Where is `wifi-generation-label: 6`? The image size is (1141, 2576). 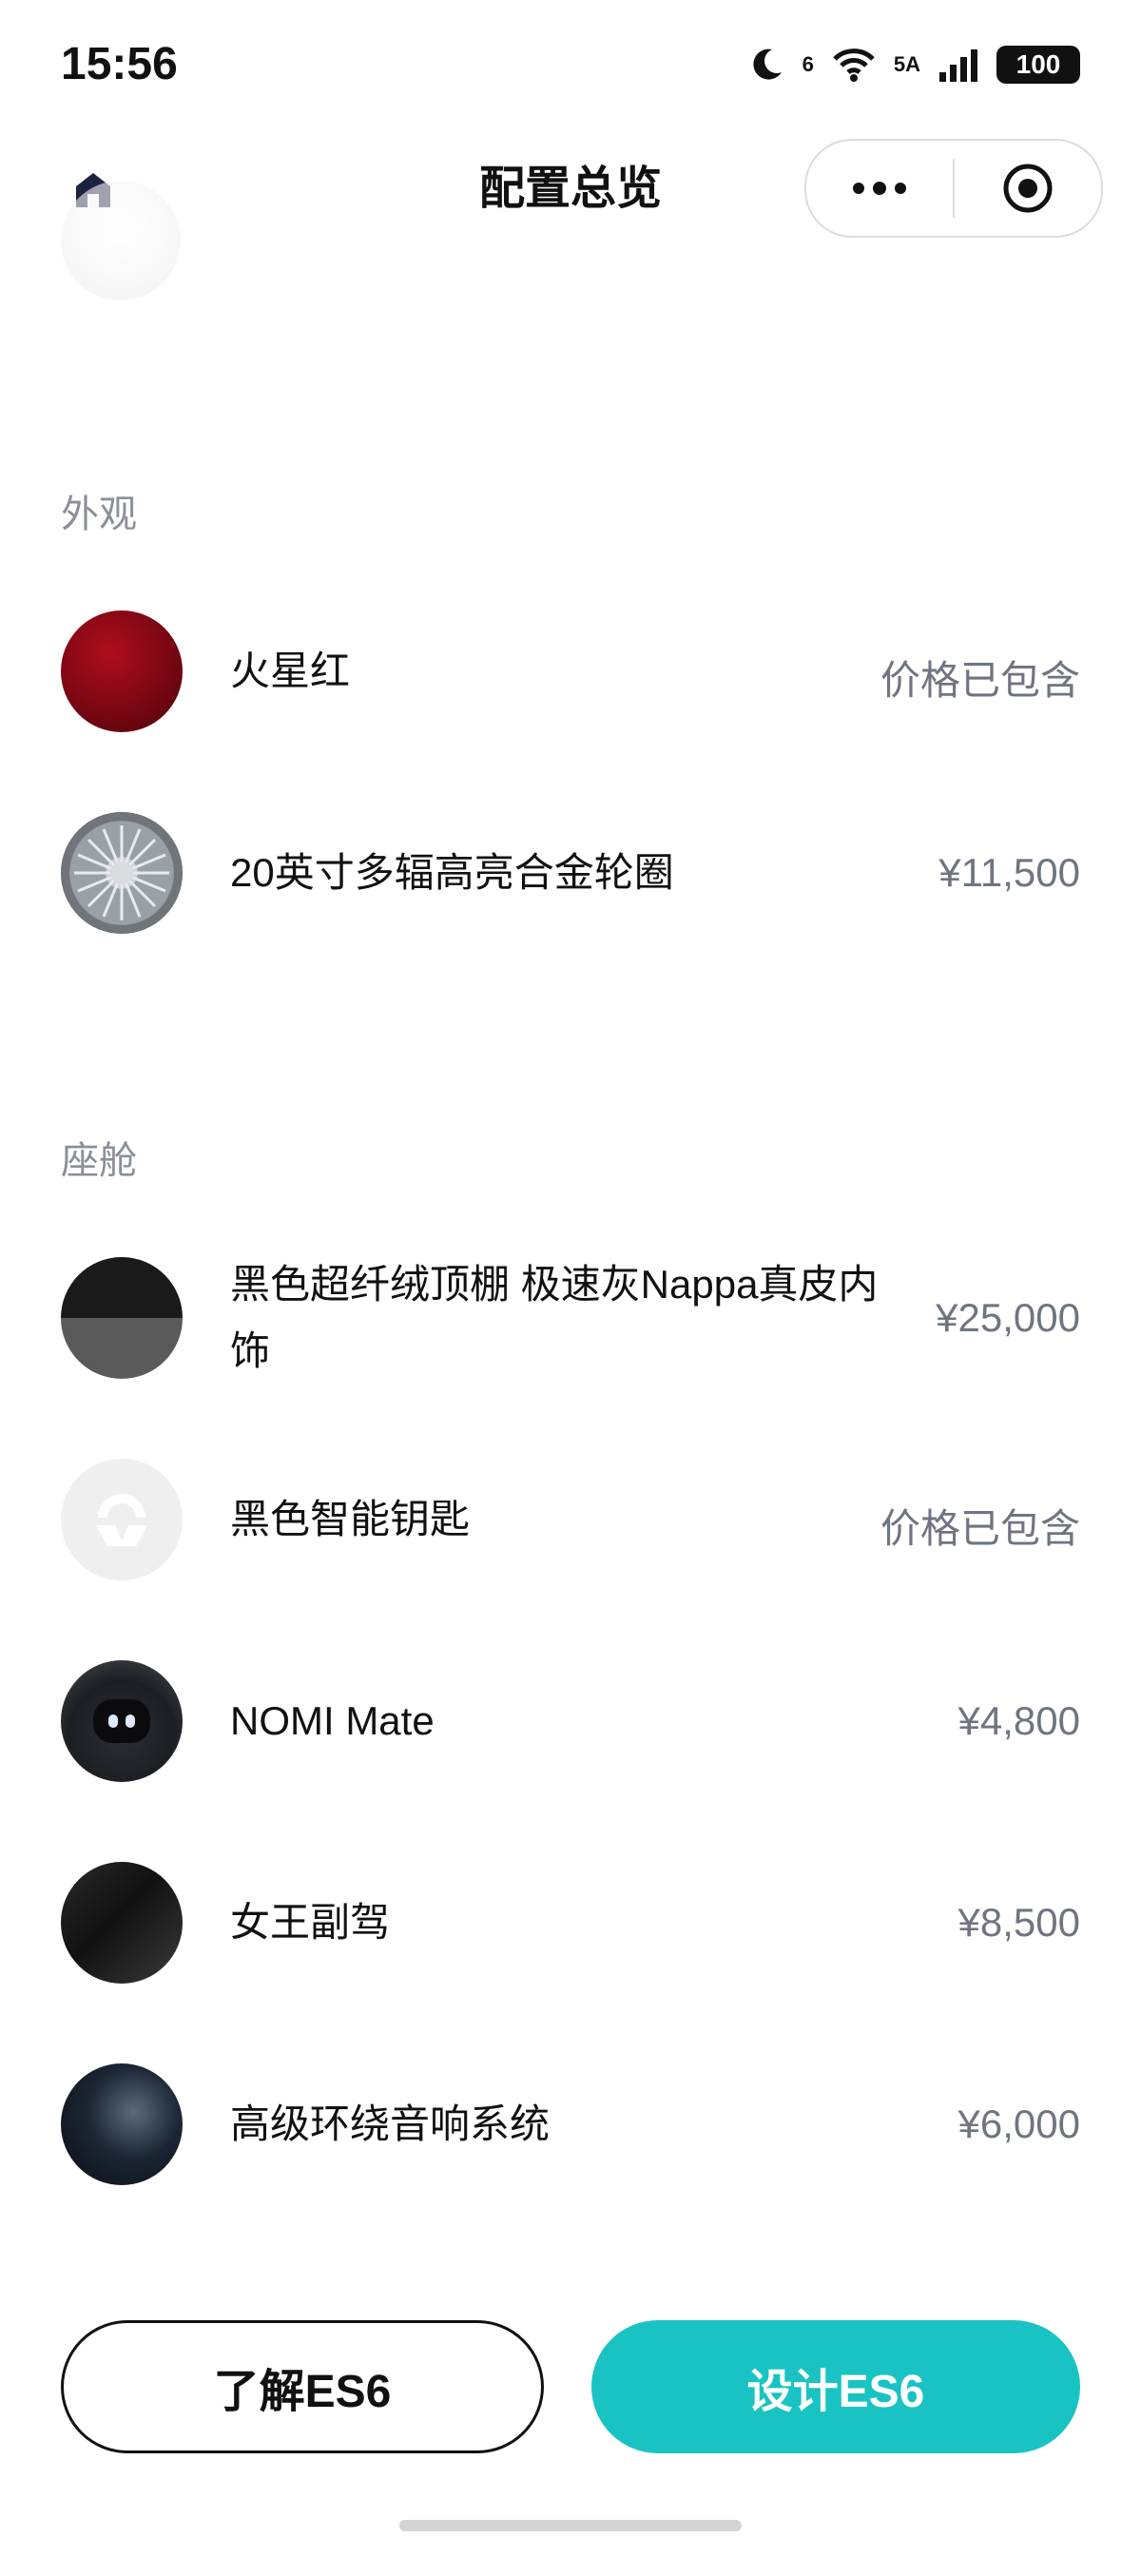
wifi-generation-label: 6 is located at coordinates (808, 64).